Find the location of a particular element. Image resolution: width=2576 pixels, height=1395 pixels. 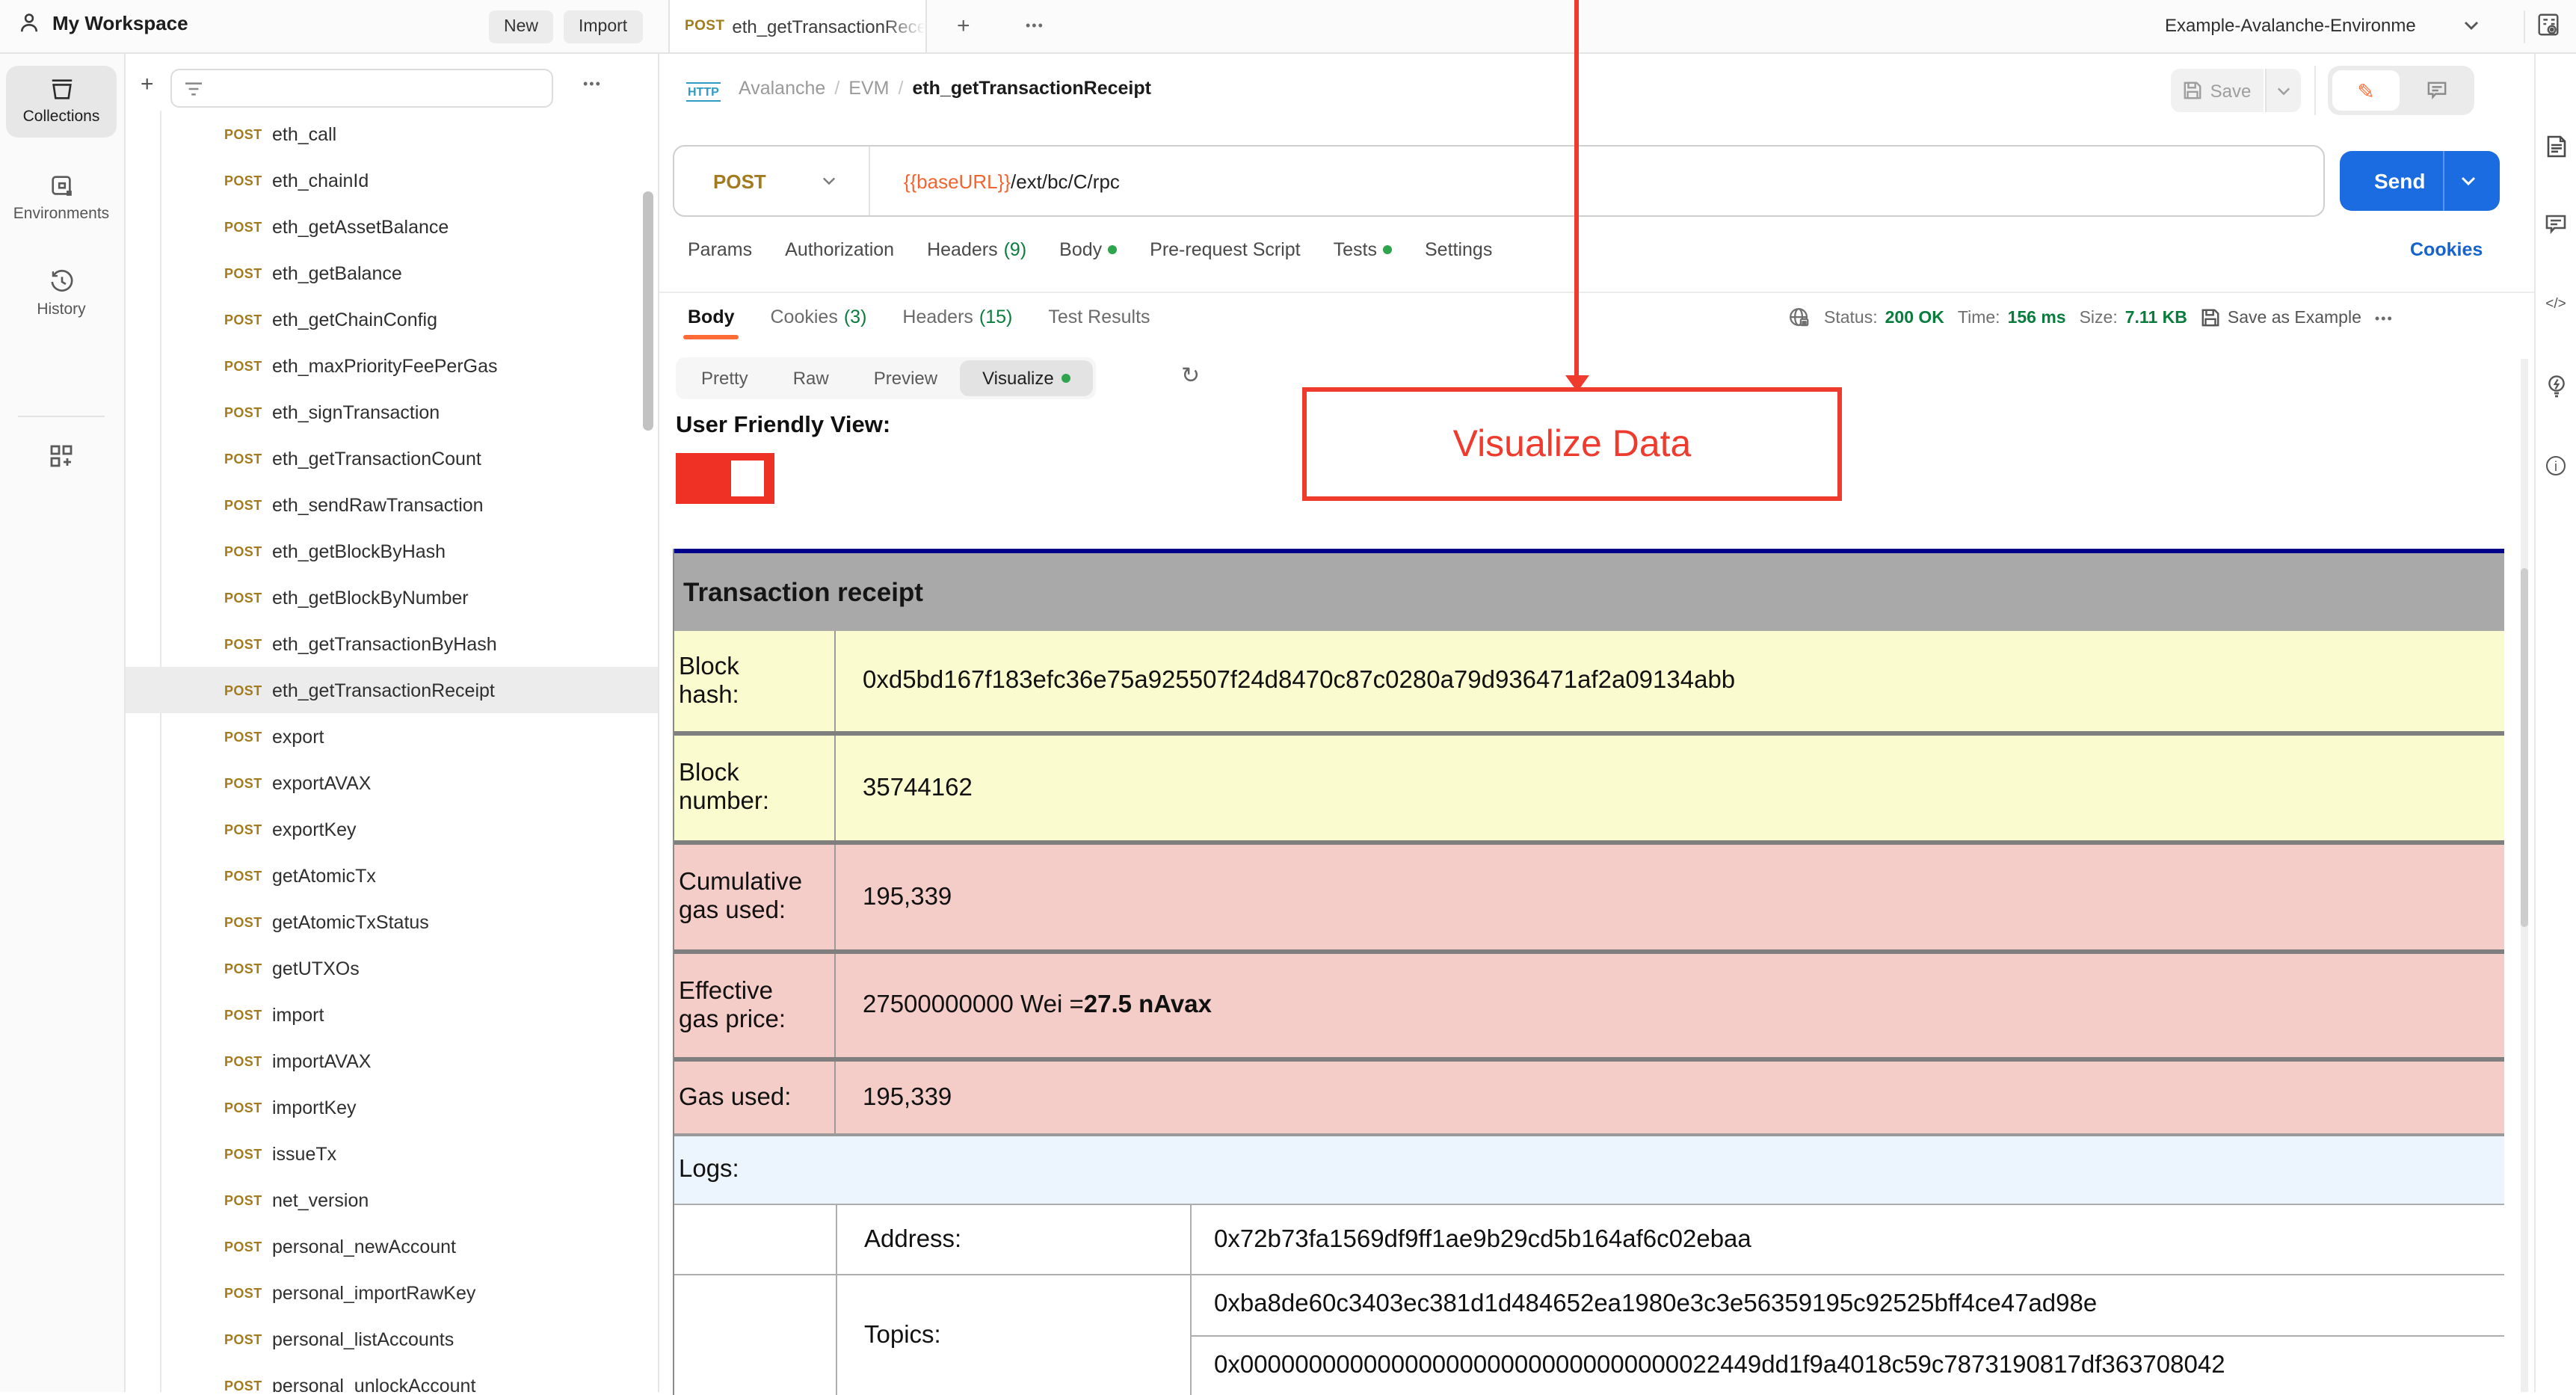

method-selector: POST is located at coordinates (739, 181).